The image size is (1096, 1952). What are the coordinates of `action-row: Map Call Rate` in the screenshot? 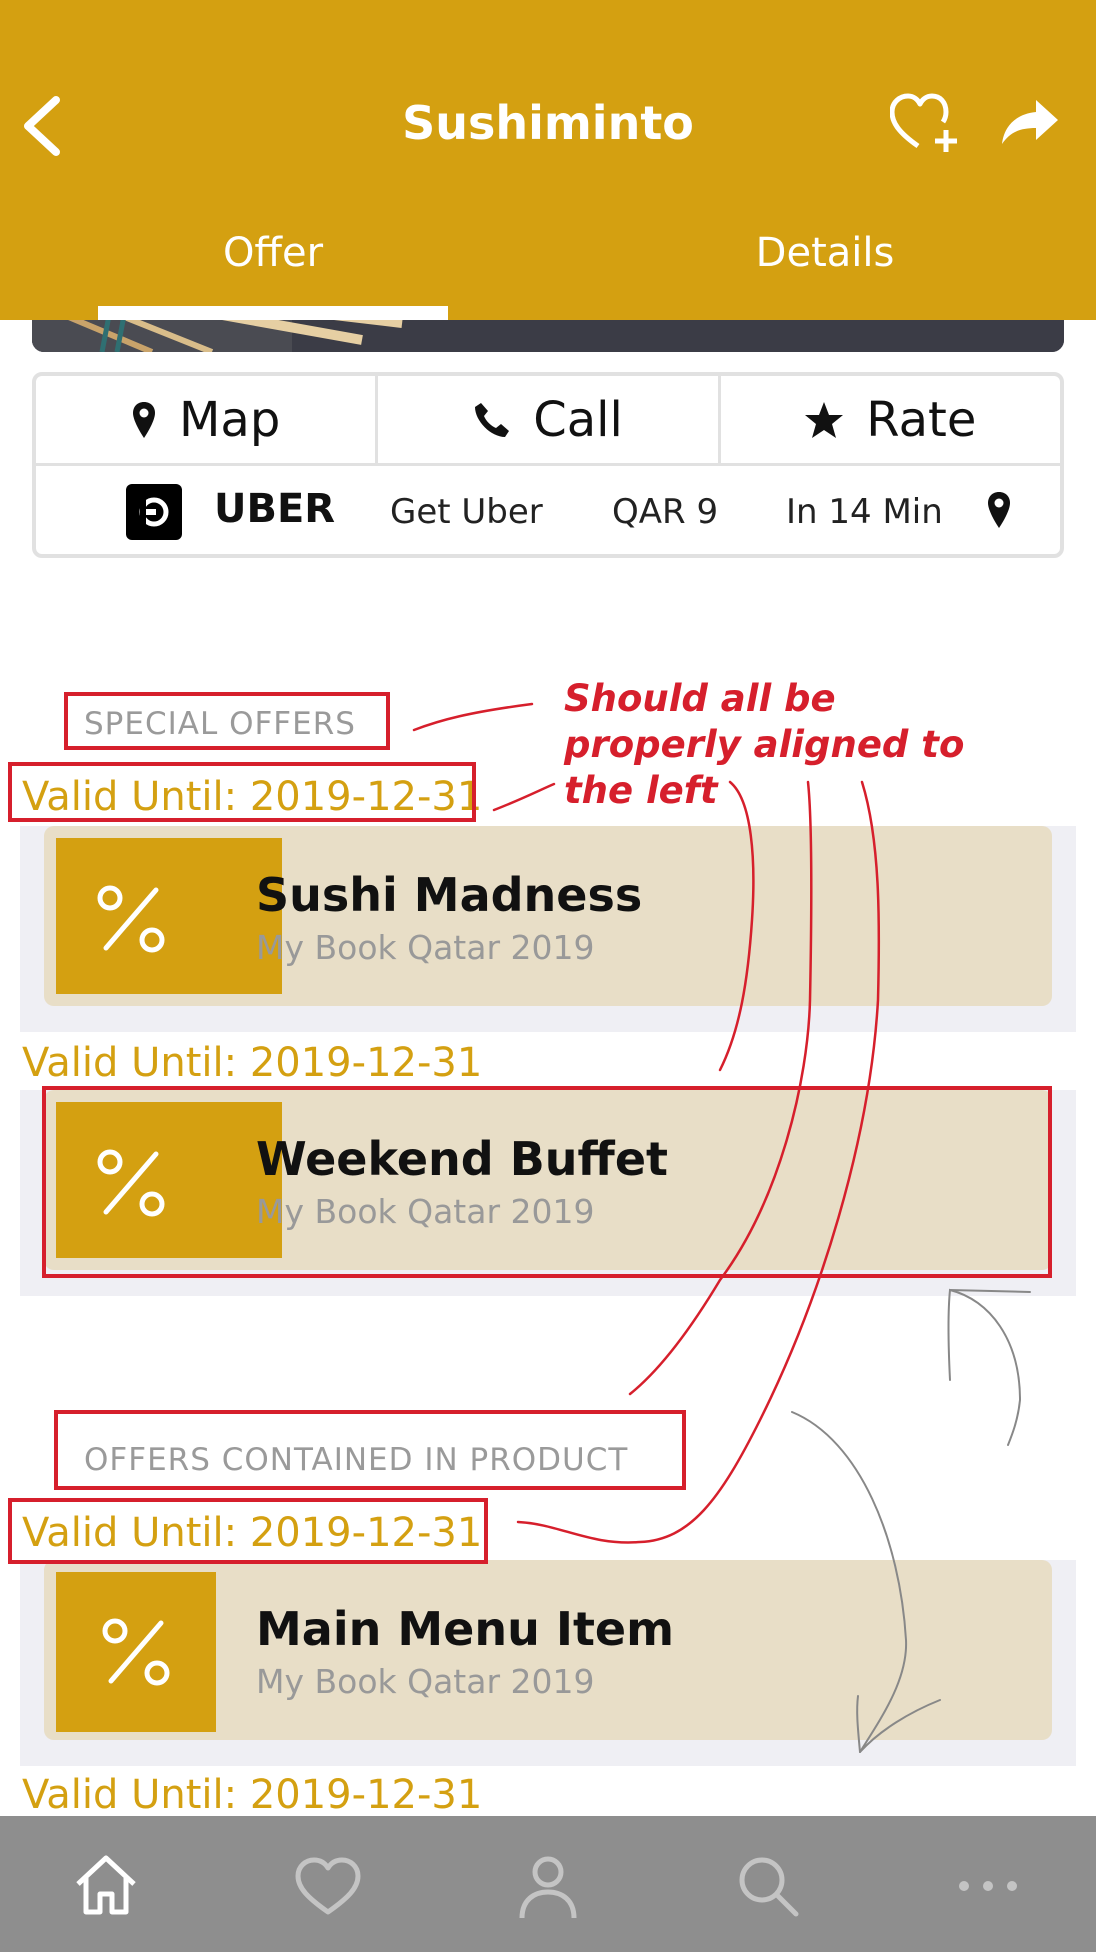 It's located at (548, 421).